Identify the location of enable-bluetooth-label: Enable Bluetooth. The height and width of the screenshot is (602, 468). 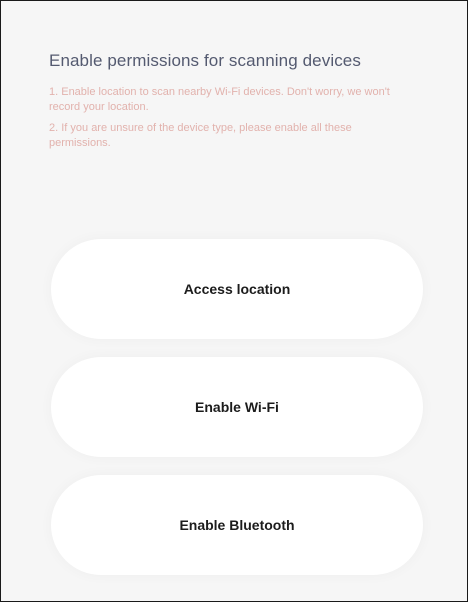
(237, 525).